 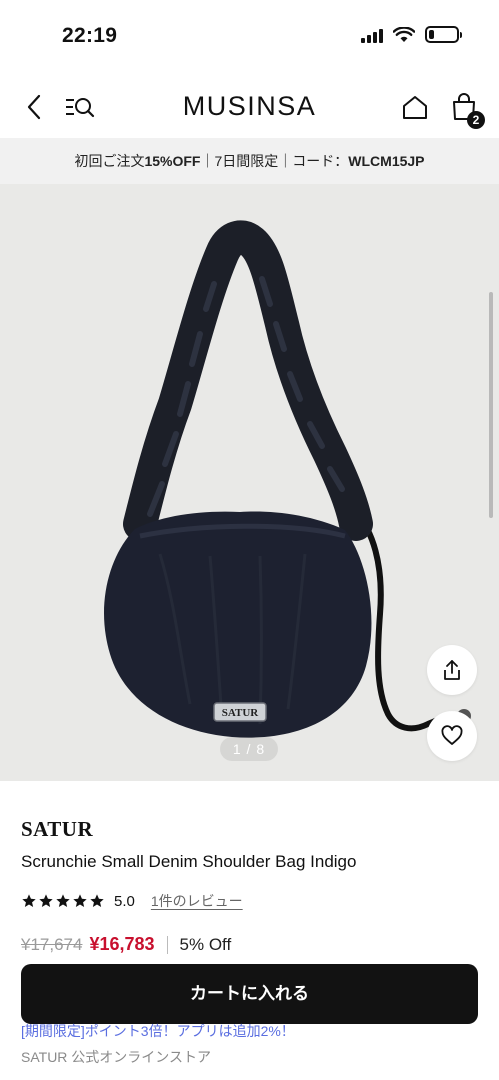 I want to click on sale-price: ¥16,783, so click(x=122, y=944).